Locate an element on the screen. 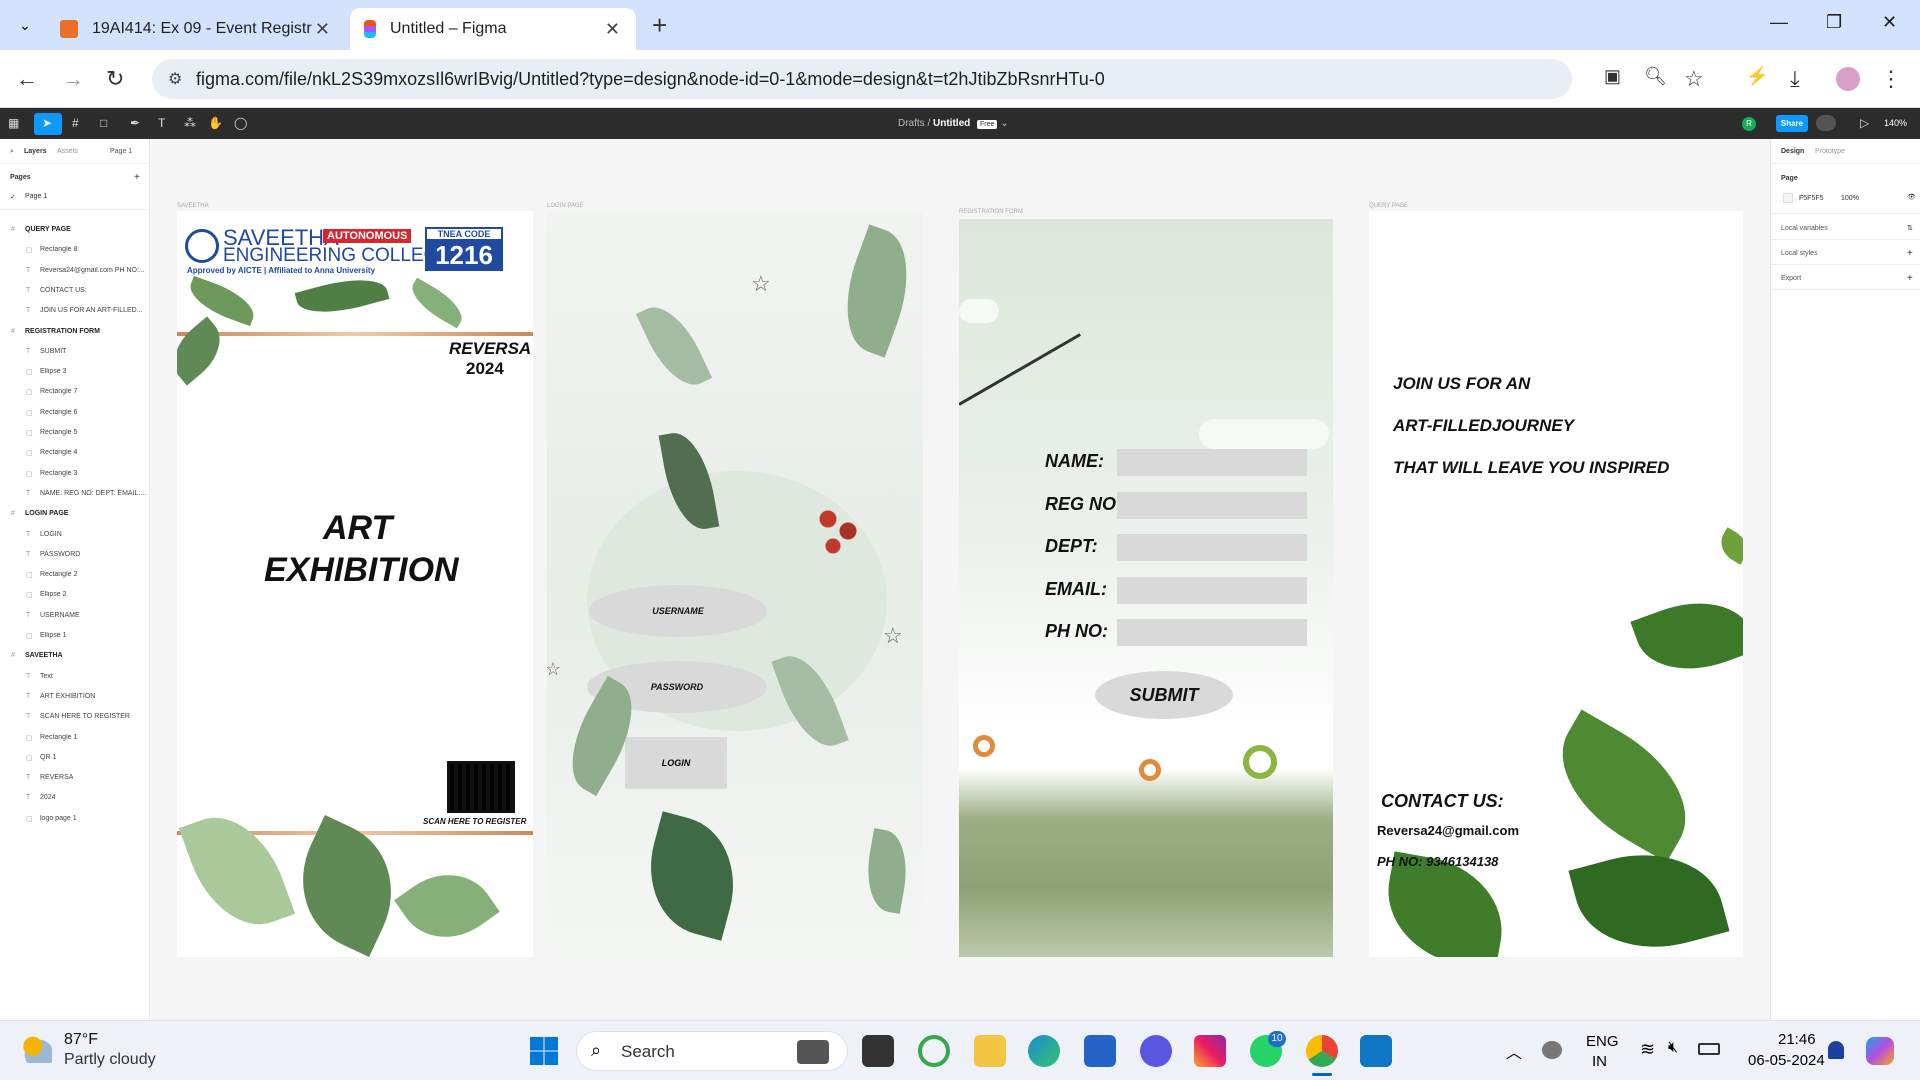 The height and width of the screenshot is (1080, 1920). registration-frame: NAME: REG NO: DEPT: EMAIL: PH NO: SUBMIT is located at coordinates (1146, 588).